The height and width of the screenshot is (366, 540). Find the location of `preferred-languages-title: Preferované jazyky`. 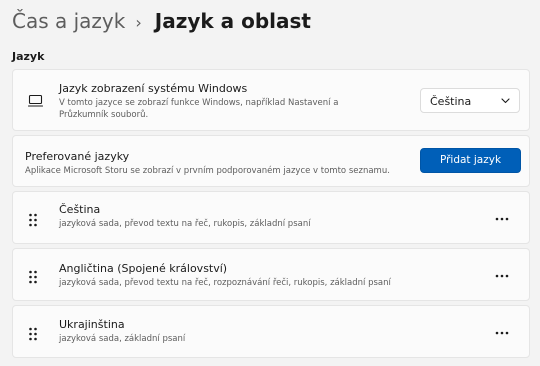

preferred-languages-title: Preferované jazyky is located at coordinates (77, 156).